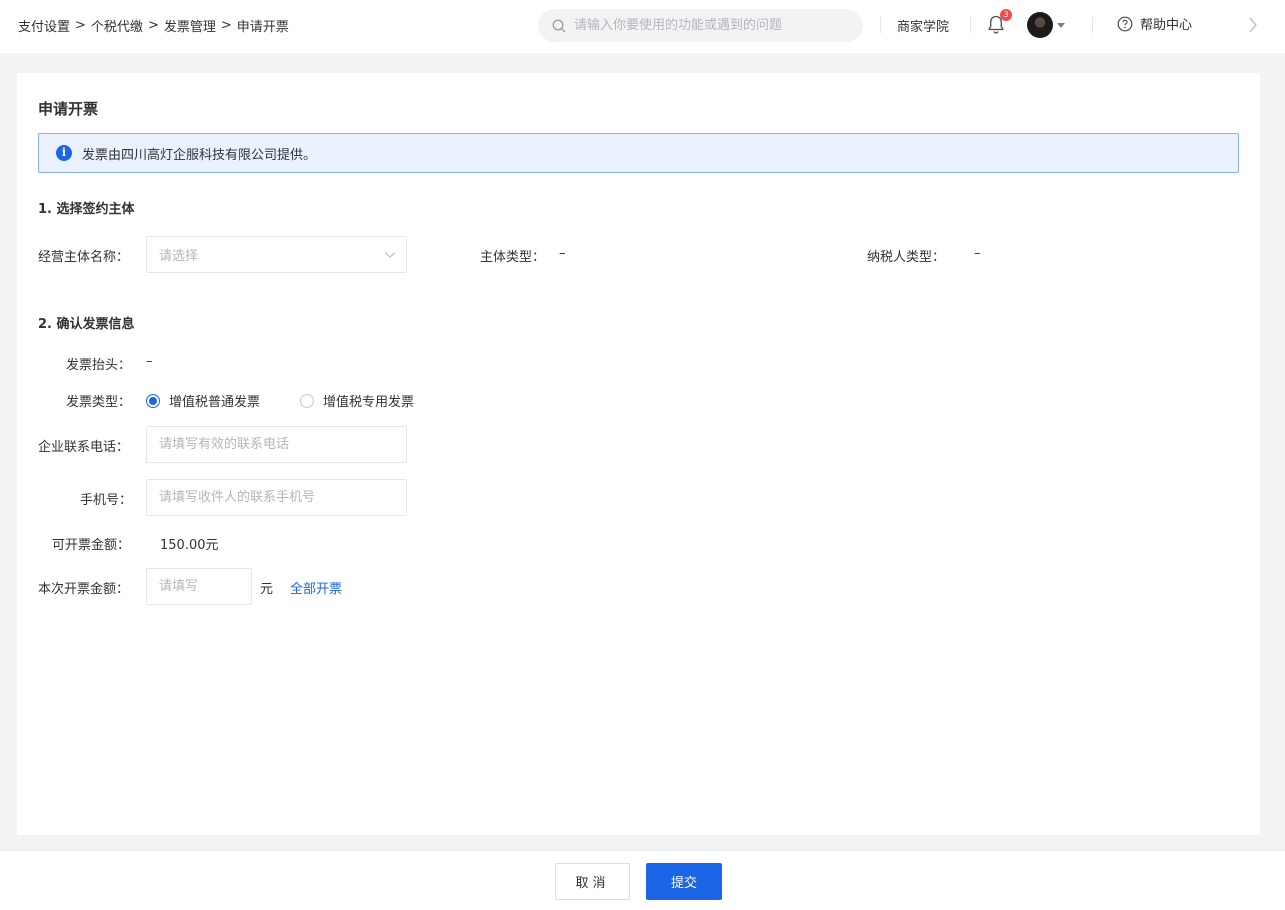 The width and height of the screenshot is (1285, 910). Describe the element at coordinates (267, 589) in the screenshot. I see `amount-unit: 元` at that location.